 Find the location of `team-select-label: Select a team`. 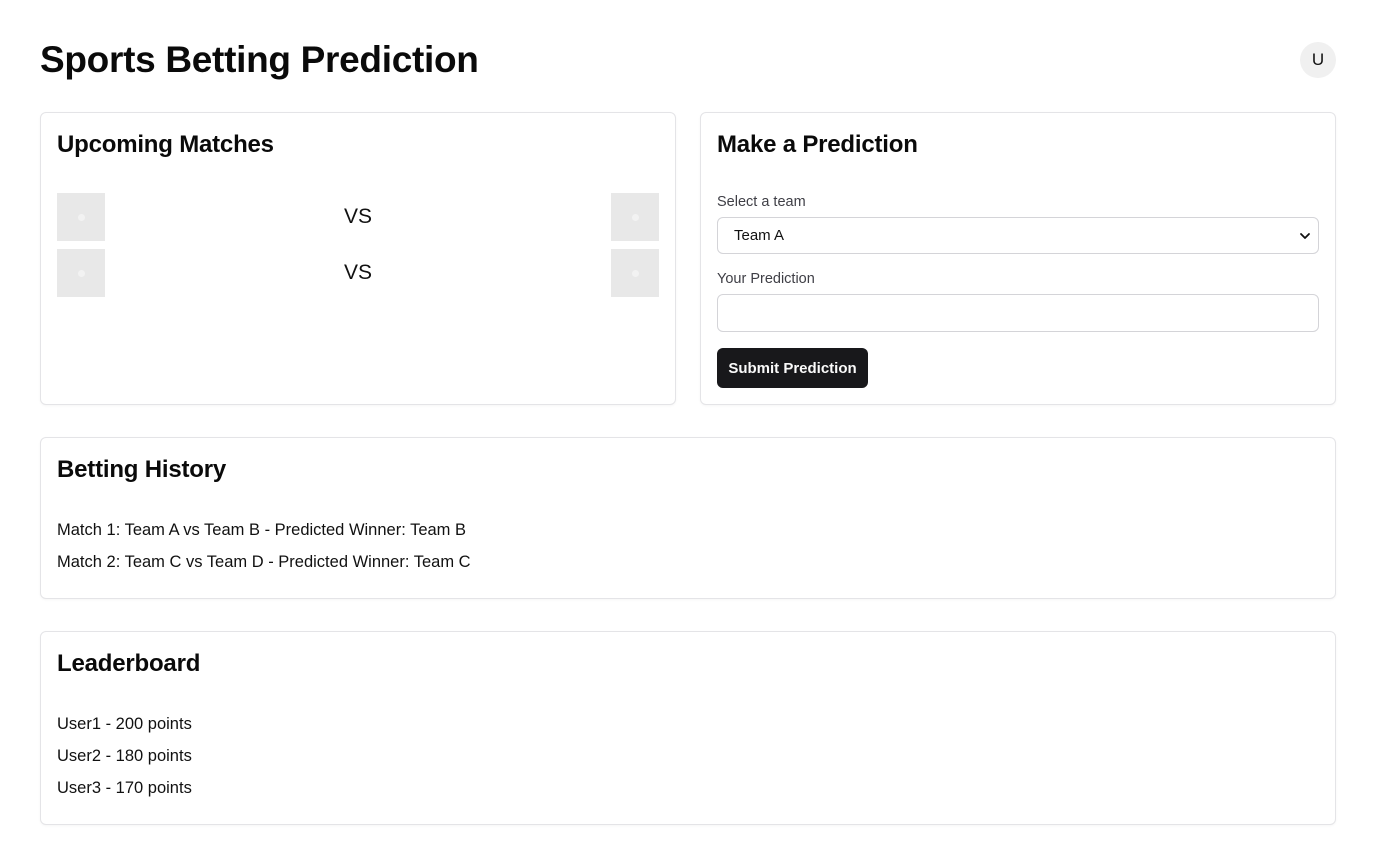

team-select-label: Select a team is located at coordinates (761, 202).